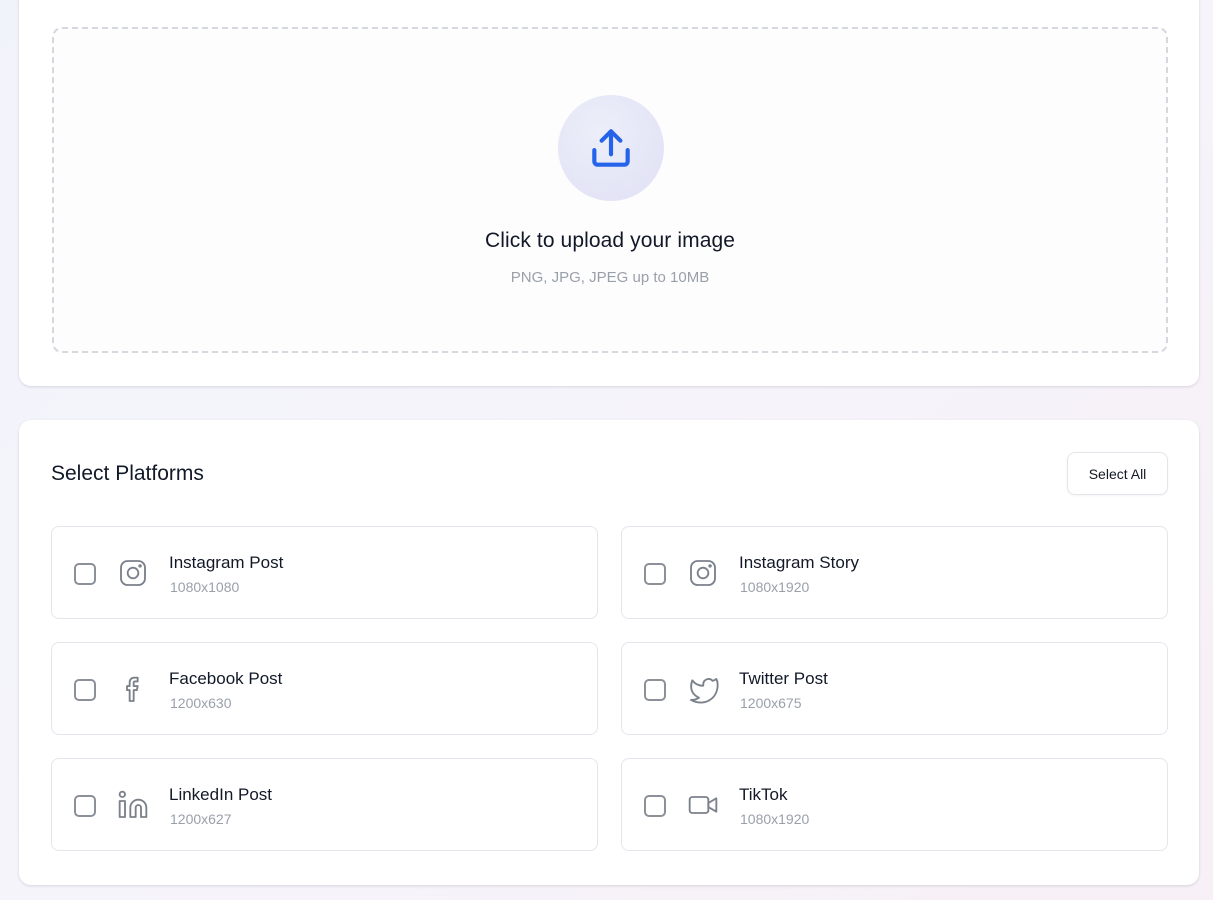 The width and height of the screenshot is (1213, 900). I want to click on platform-option-instagram-story: Instagram Story 1080x1920, so click(894, 572).